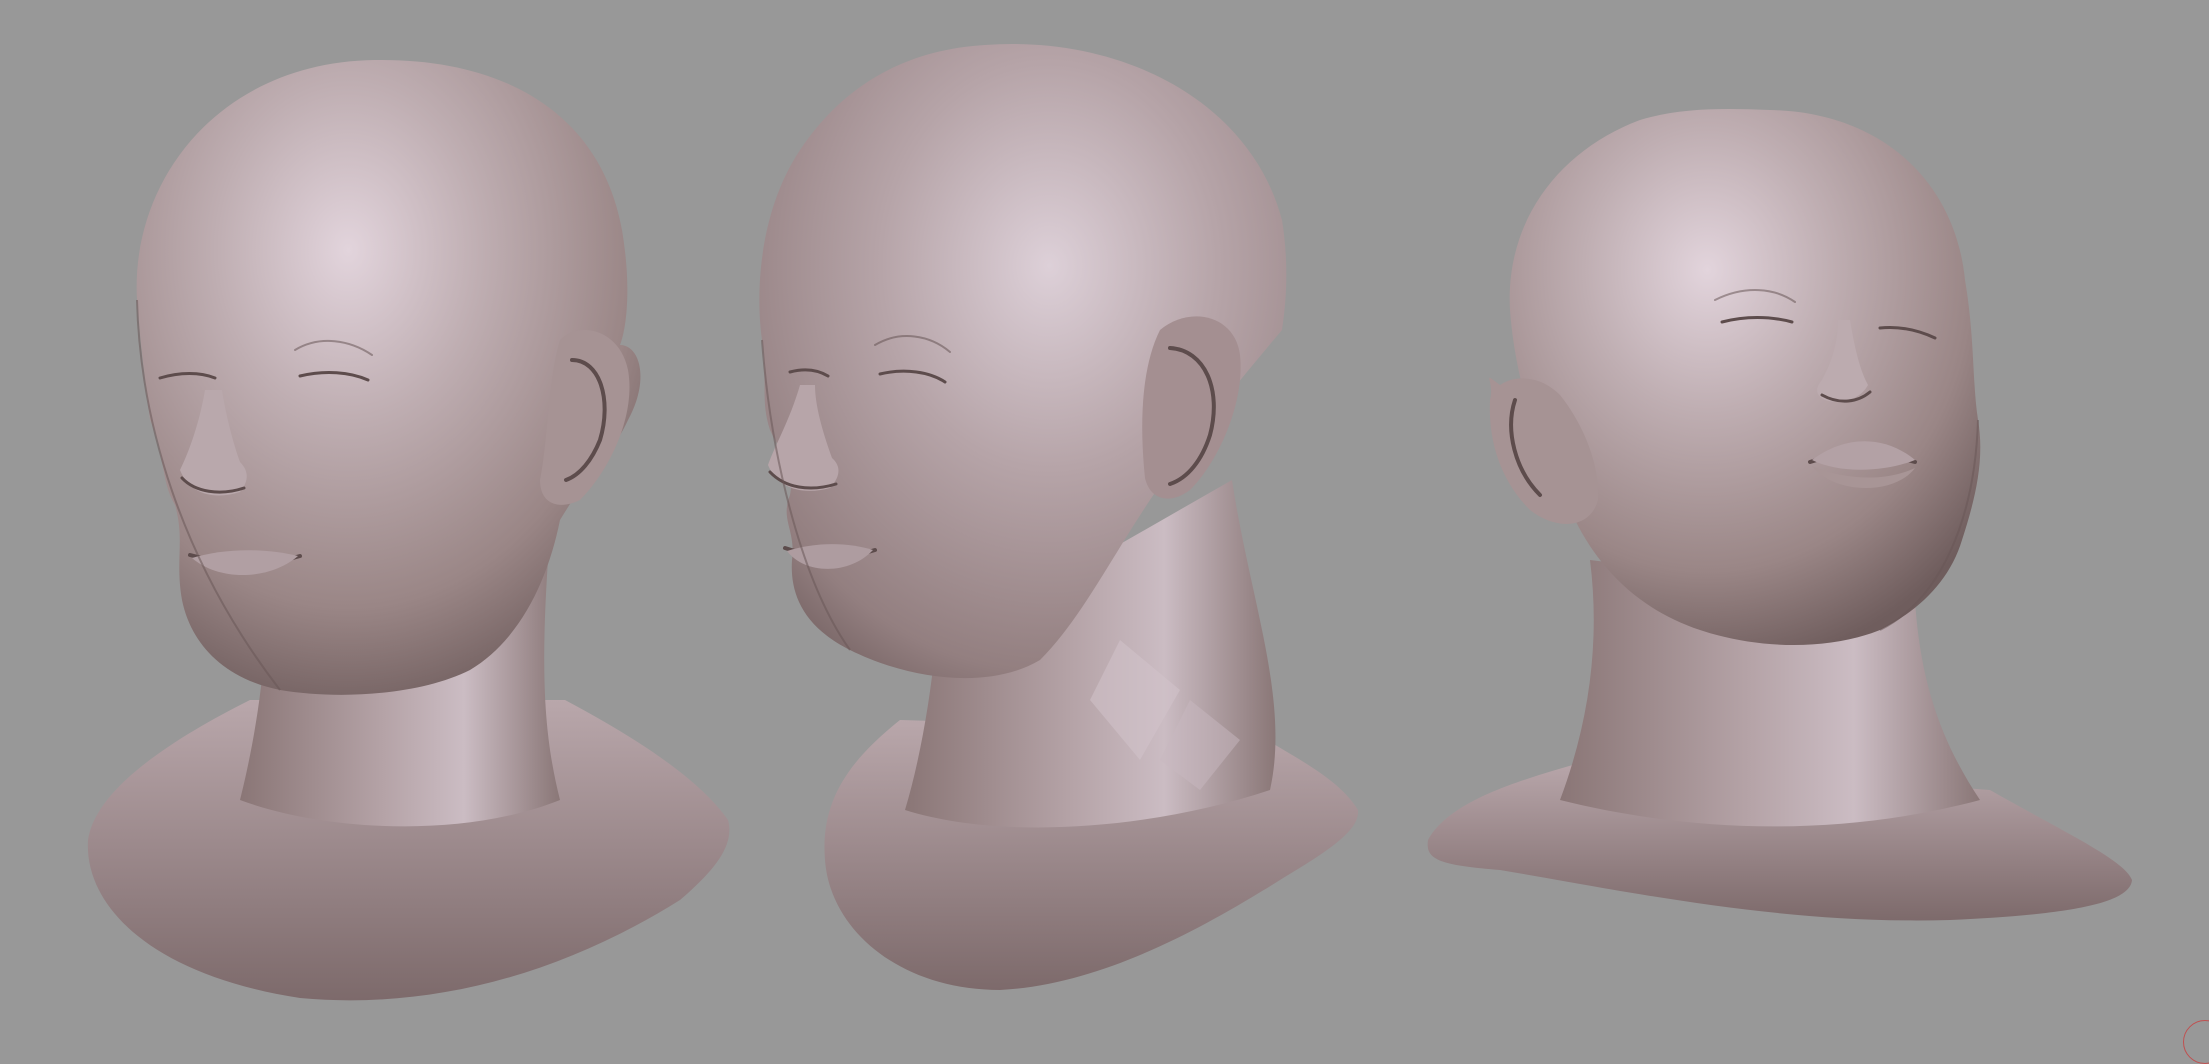 This screenshot has width=2209, height=1064. I want to click on head-right-shape, so click(1745, 377).